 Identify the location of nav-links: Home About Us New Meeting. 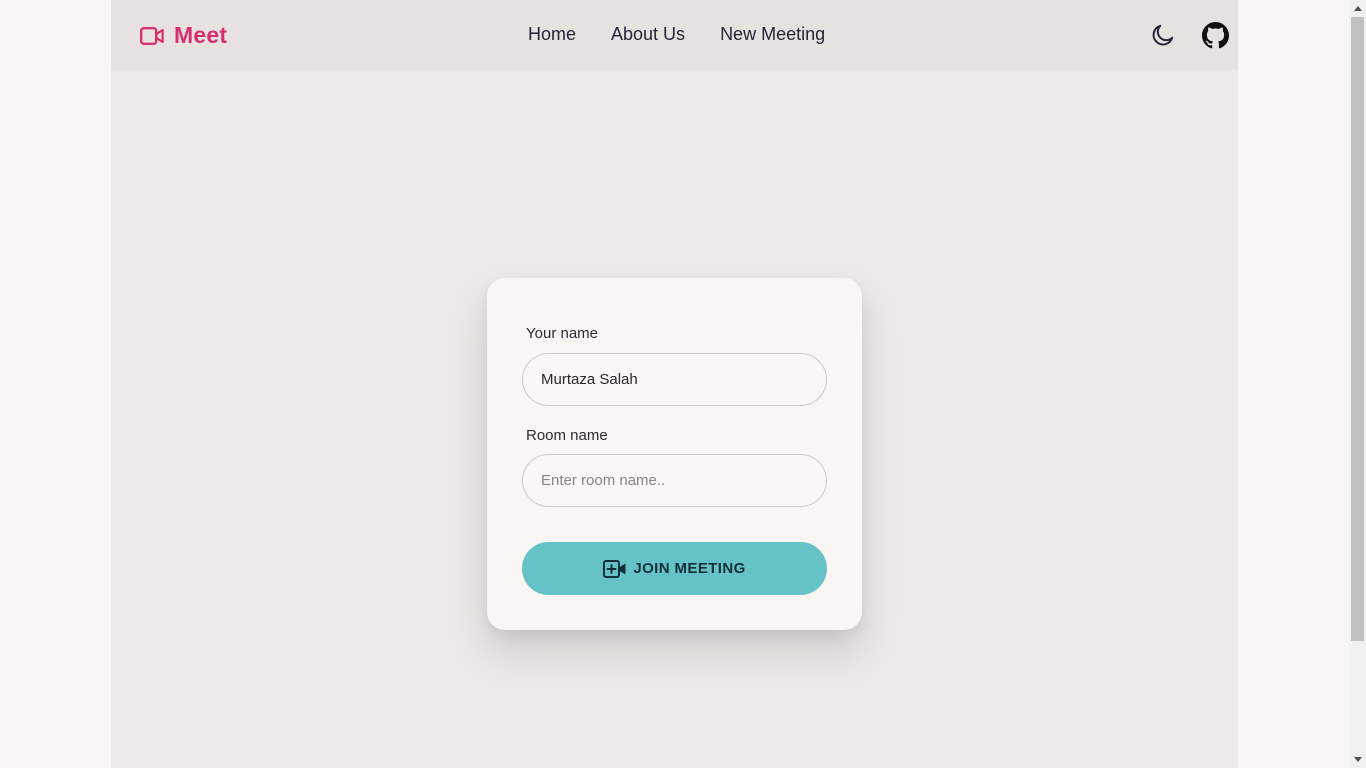
(676, 34).